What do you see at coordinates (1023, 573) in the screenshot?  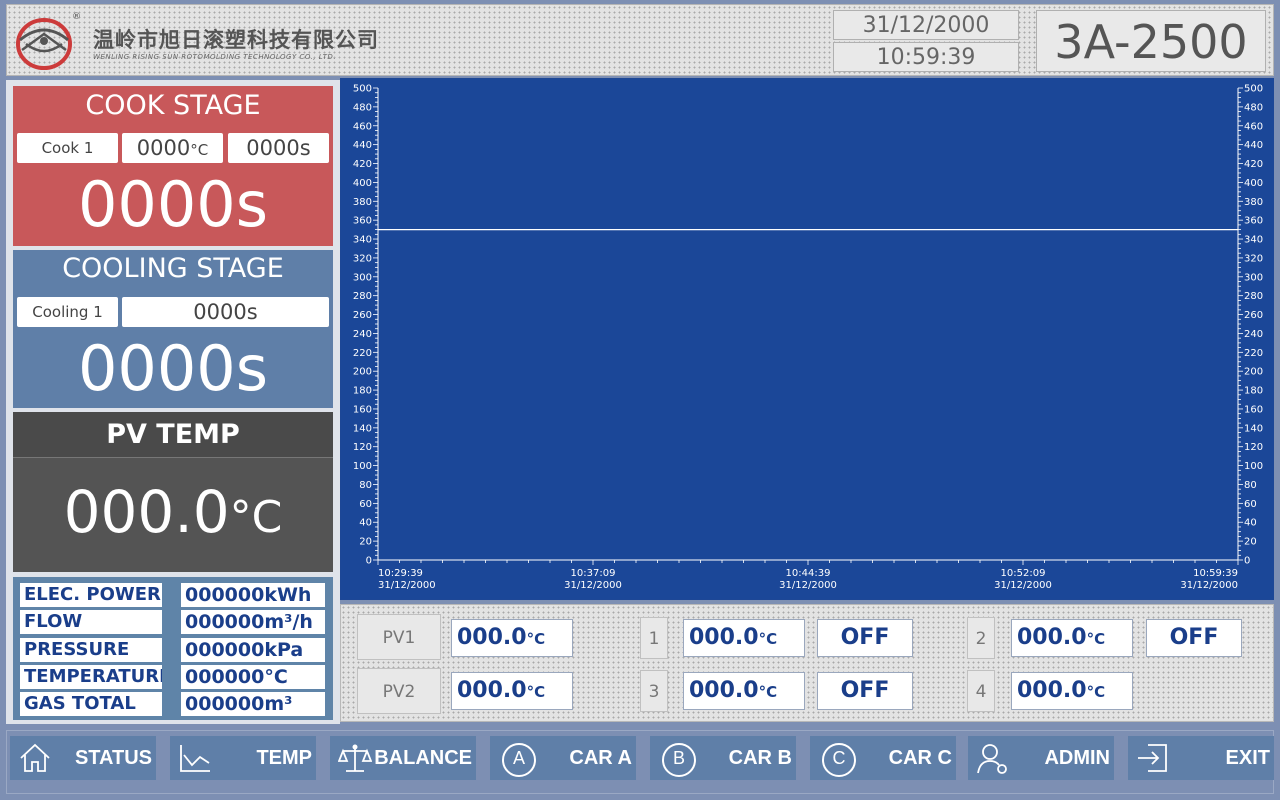 I see `x-tick-label-time: 10:52:09` at bounding box center [1023, 573].